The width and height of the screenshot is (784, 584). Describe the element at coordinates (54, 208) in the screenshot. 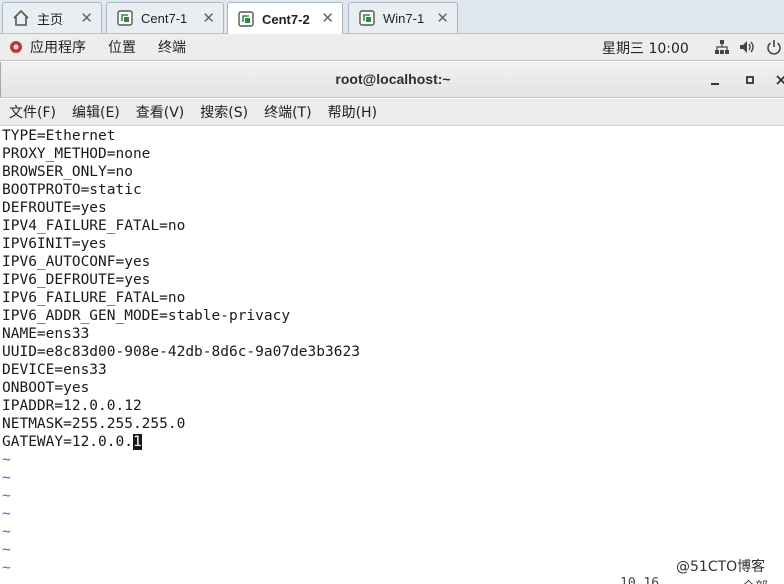

I see `terminal-line: DEFROUTE=yes` at that location.